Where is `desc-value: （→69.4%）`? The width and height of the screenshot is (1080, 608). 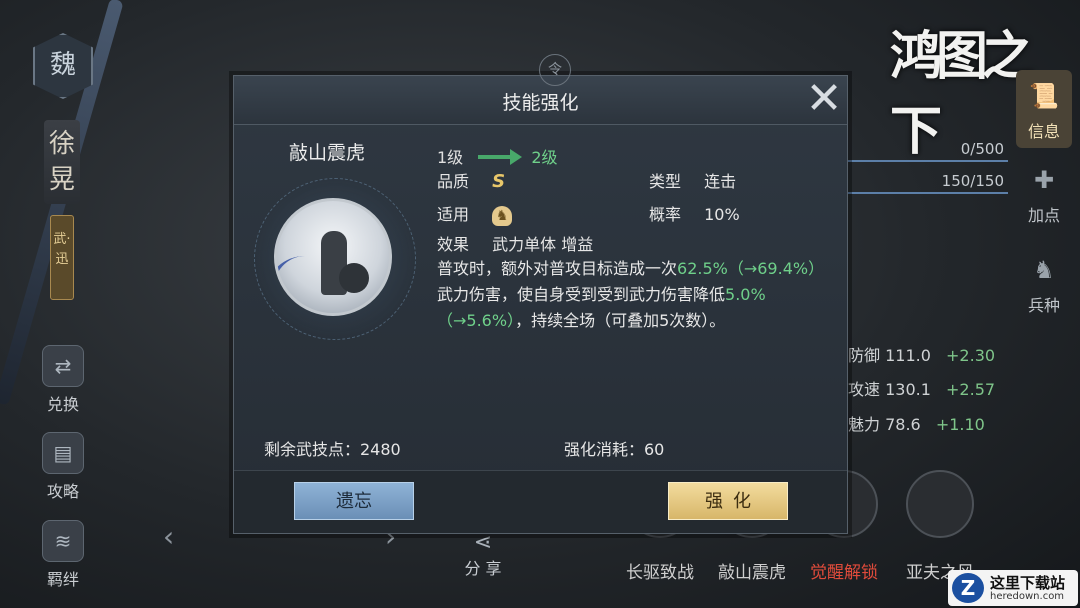
desc-value: （→69.4%） is located at coordinates (776, 268).